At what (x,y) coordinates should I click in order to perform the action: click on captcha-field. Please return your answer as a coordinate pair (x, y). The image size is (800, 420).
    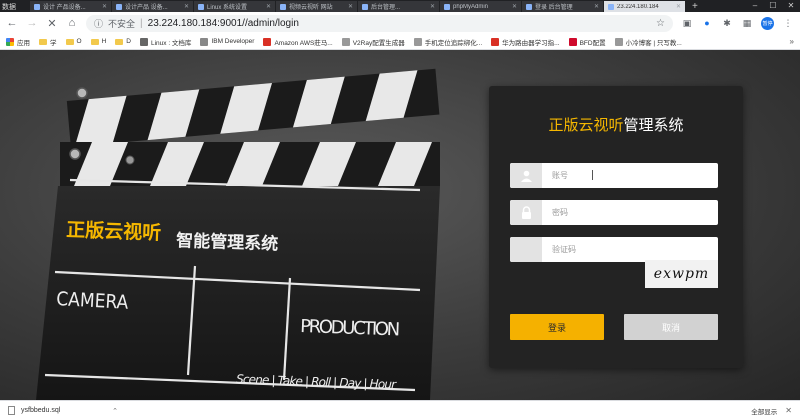
    Looking at the image, I should click on (614, 249).